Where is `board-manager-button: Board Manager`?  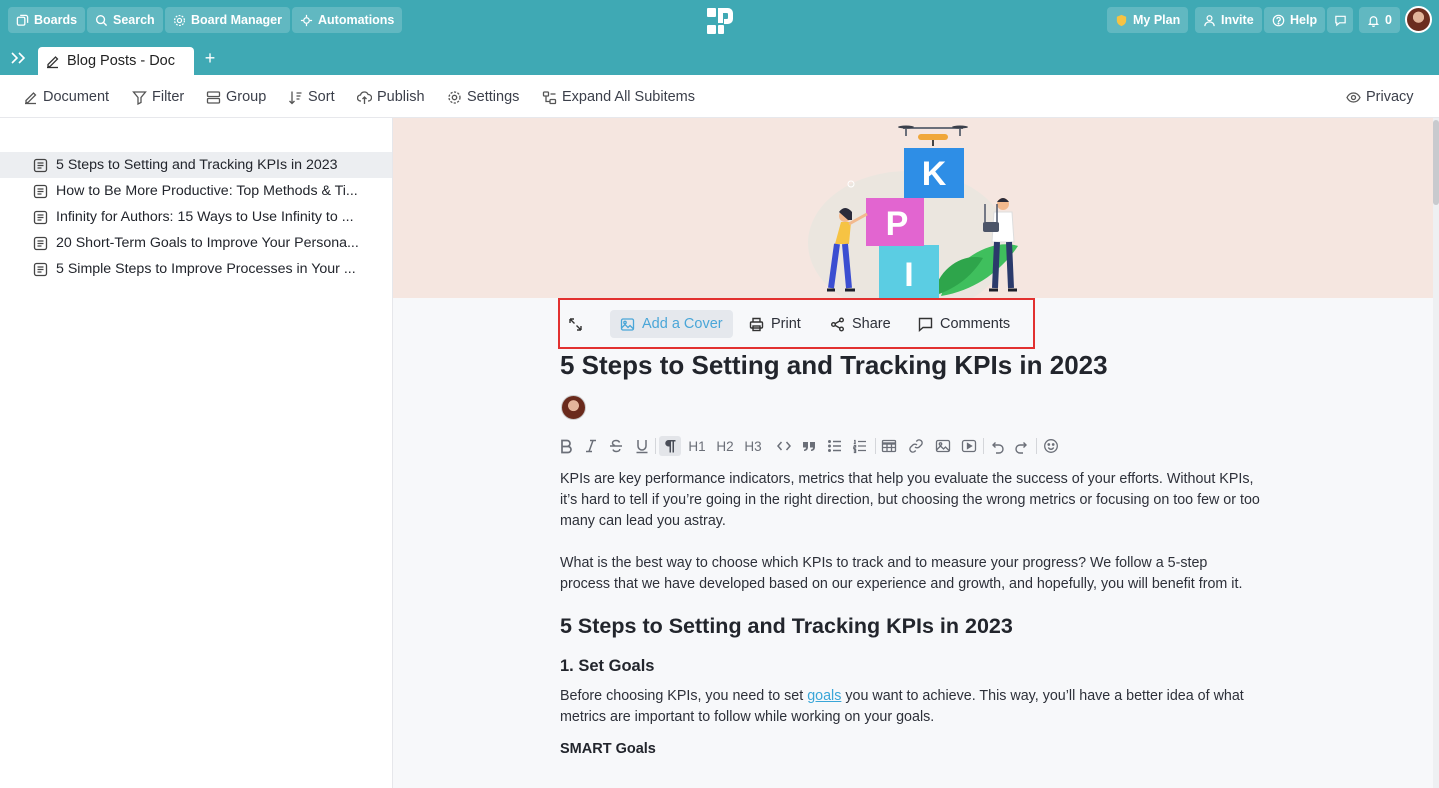 board-manager-button: Board Manager is located at coordinates (227, 20).